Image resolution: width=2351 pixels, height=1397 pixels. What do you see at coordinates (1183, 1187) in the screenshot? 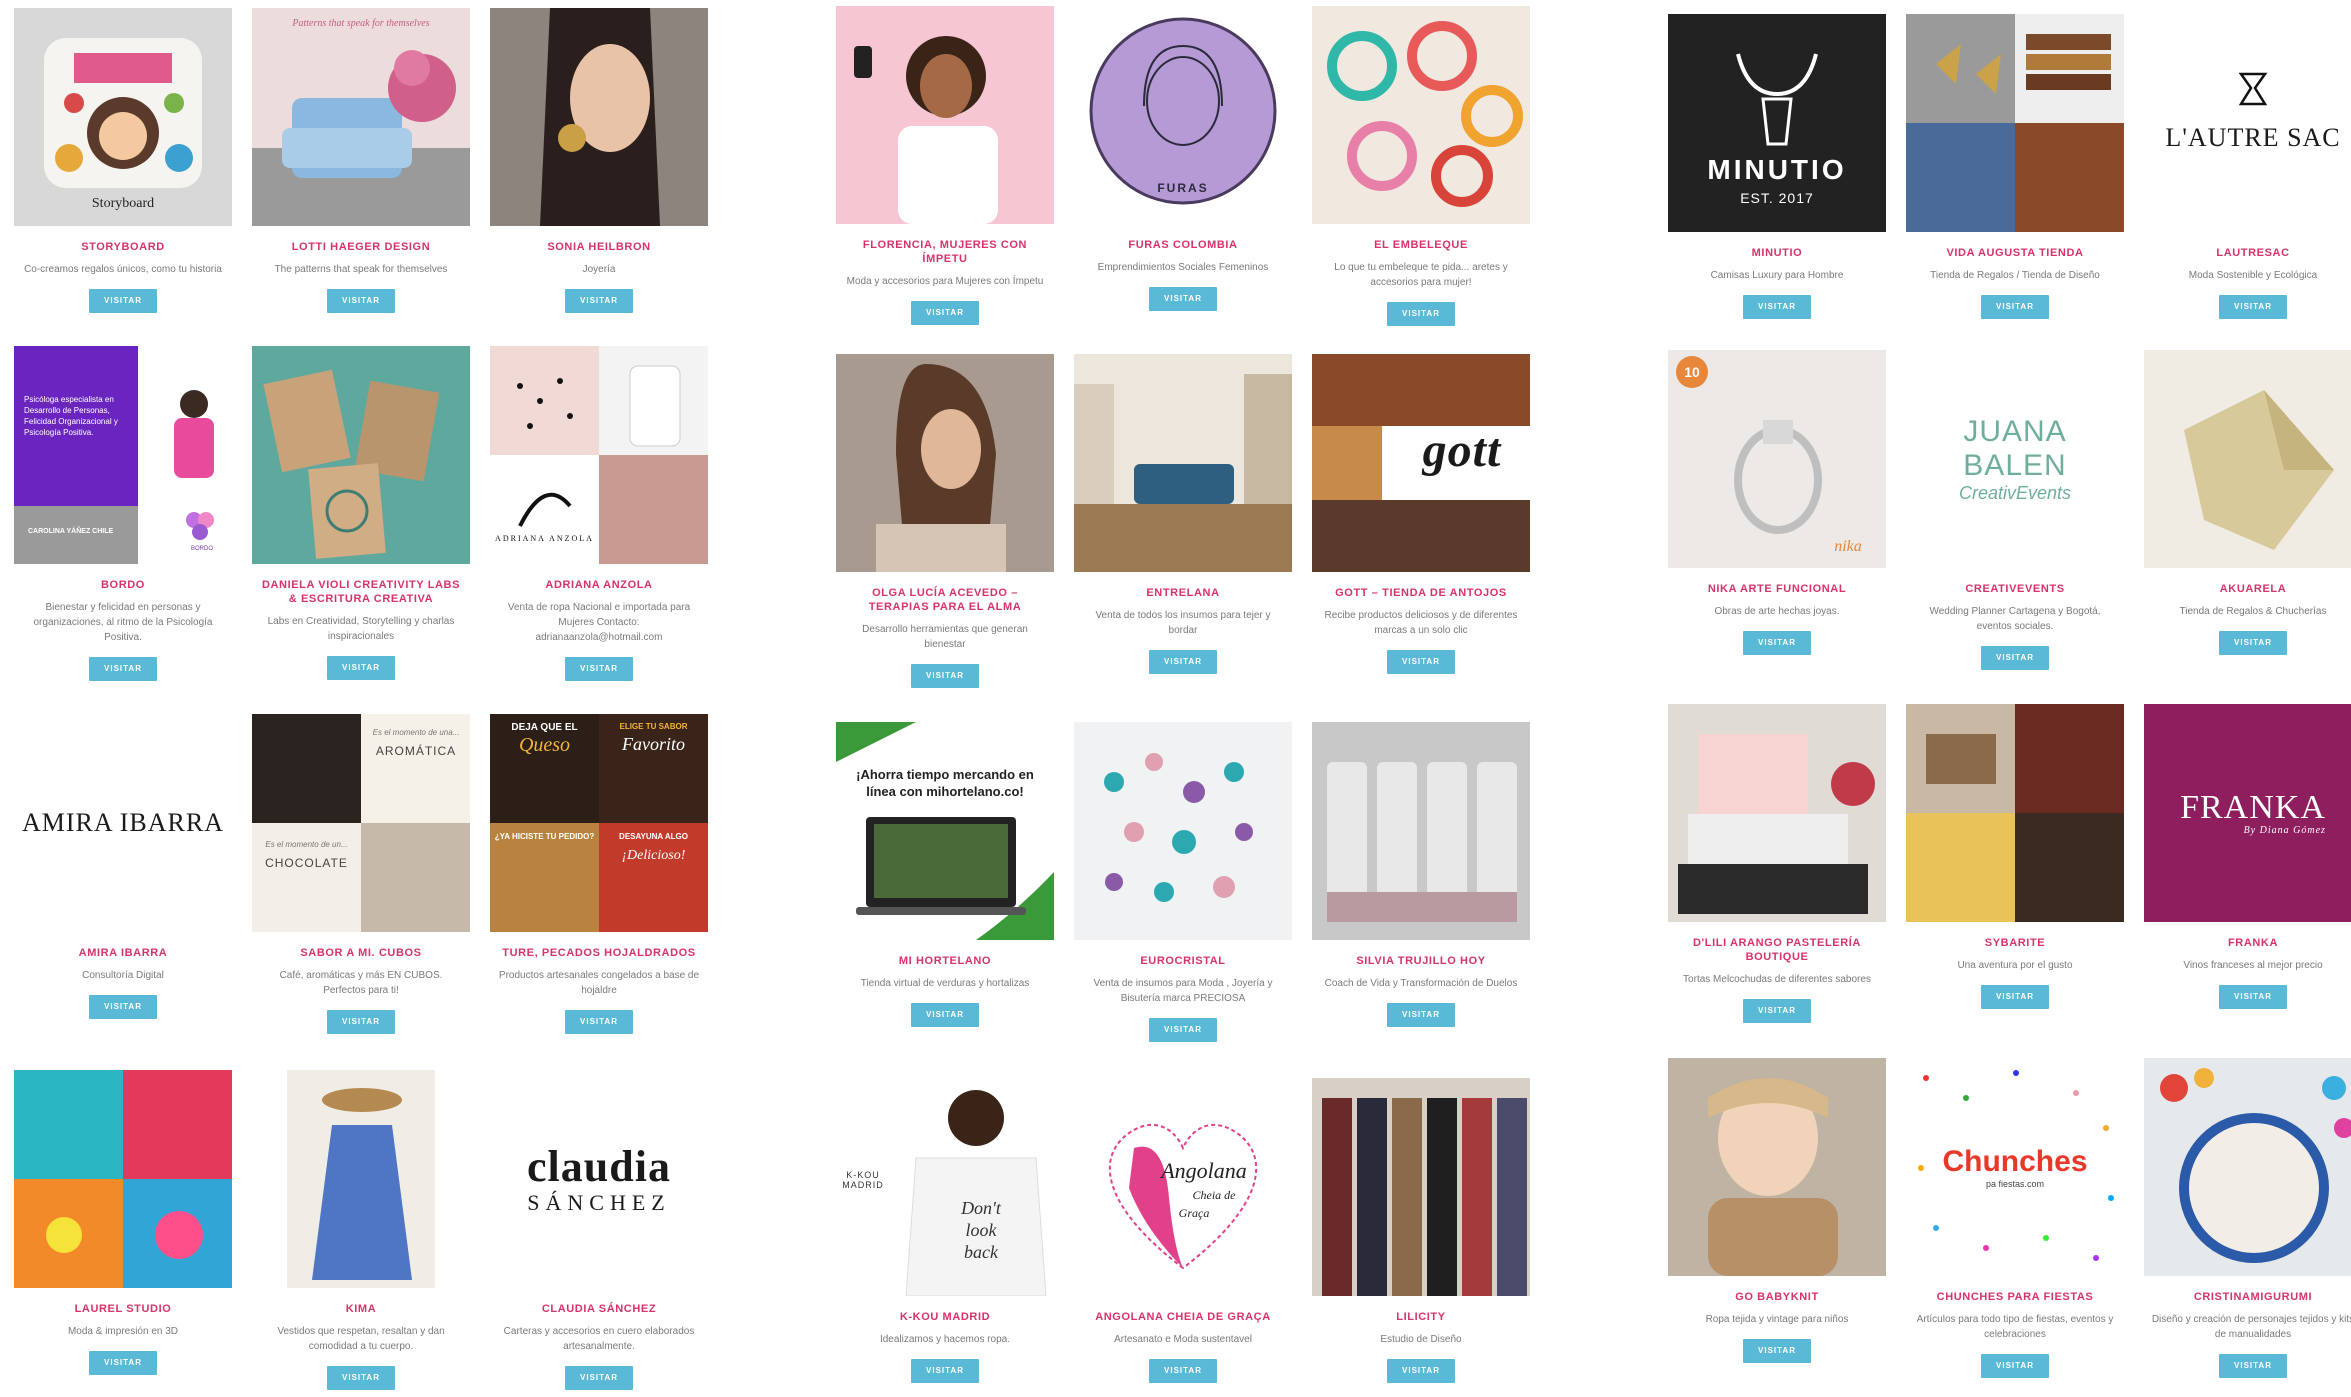
I see `angolana-image: Angolana Cheia de Graça` at bounding box center [1183, 1187].